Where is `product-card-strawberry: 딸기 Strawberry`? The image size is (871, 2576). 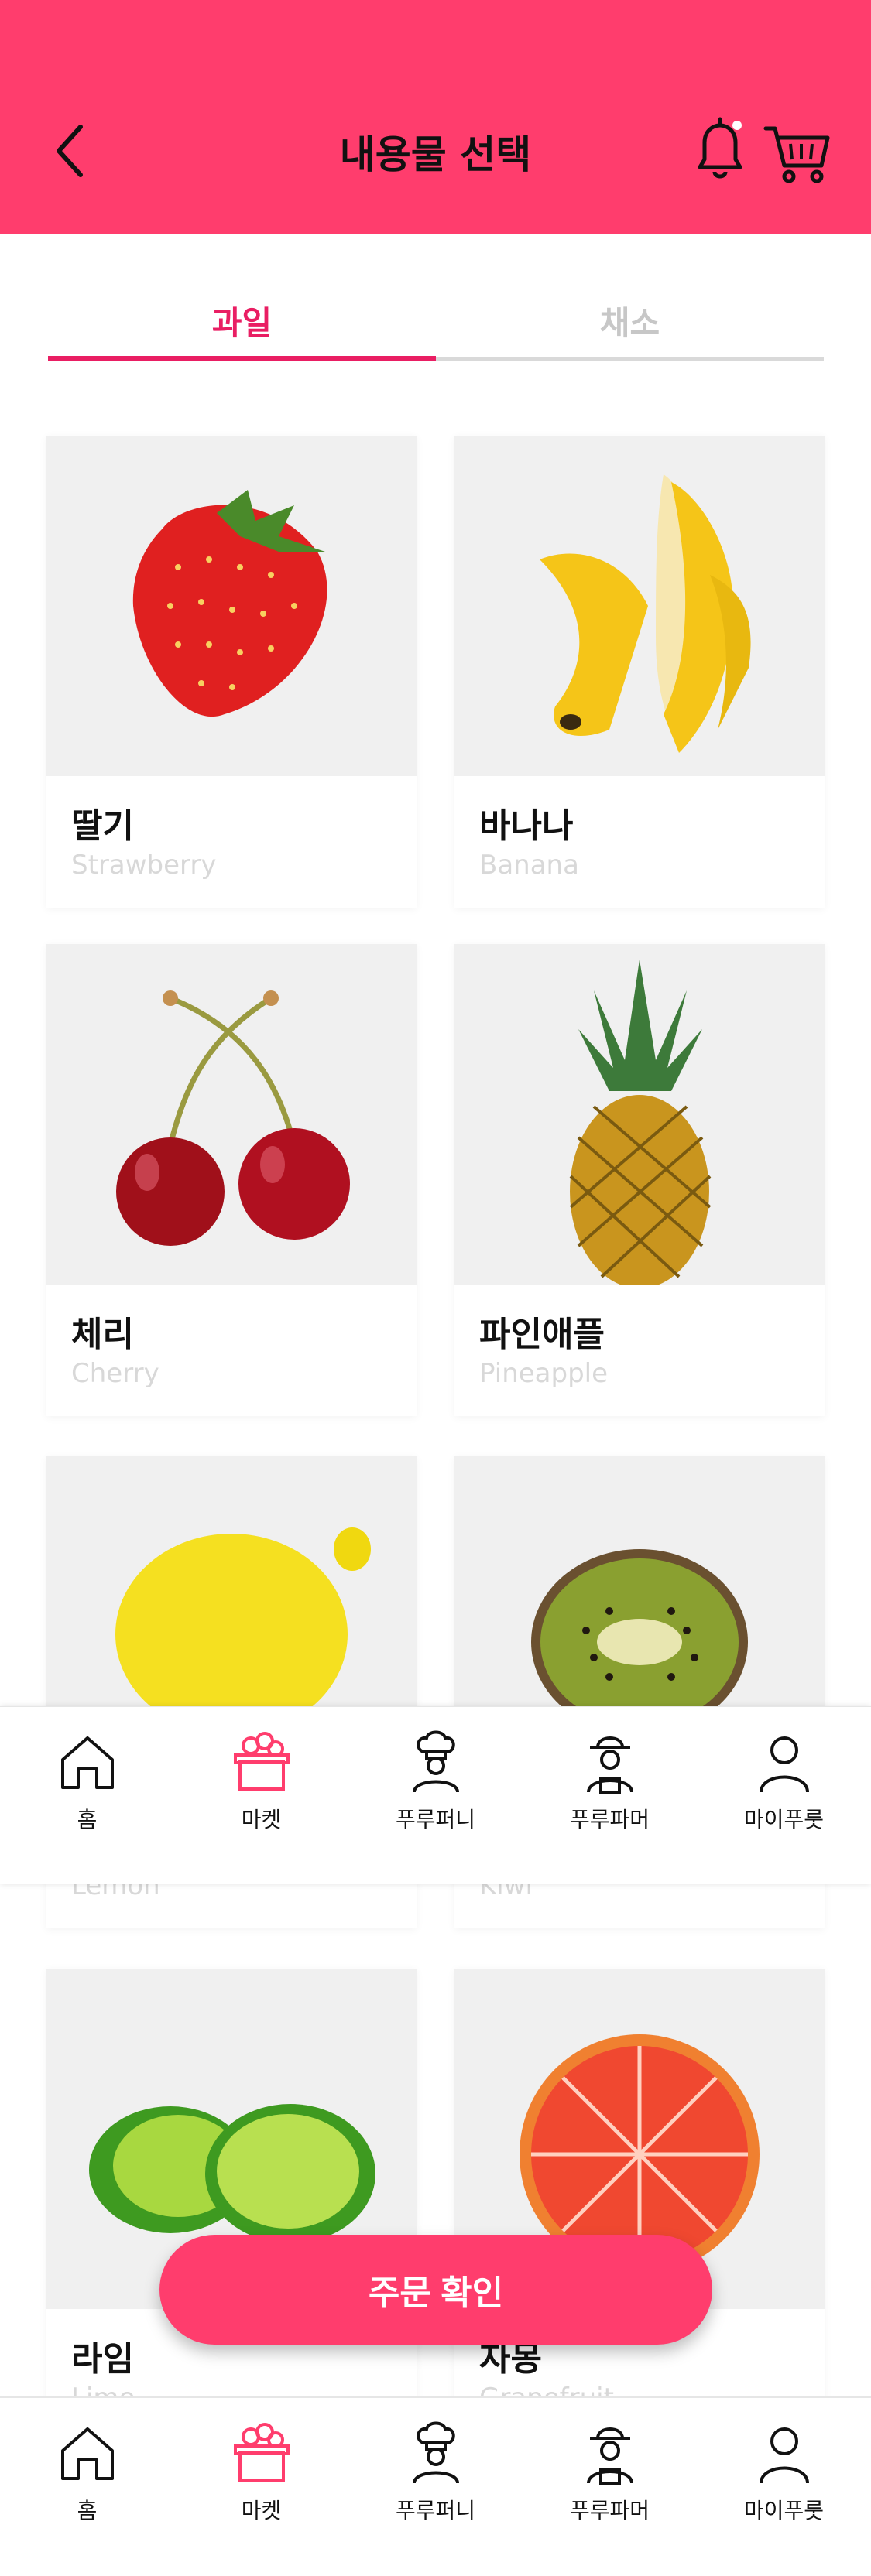
product-card-strawberry: 딸기 Strawberry is located at coordinates (232, 672).